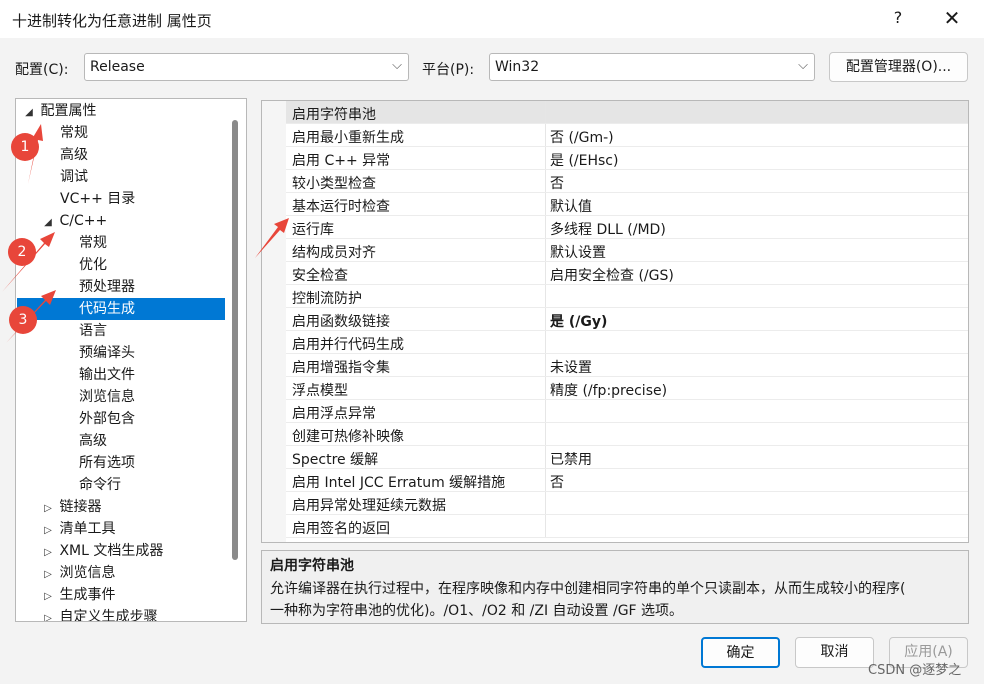 The height and width of the screenshot is (684, 984). Describe the element at coordinates (23, 320) in the screenshot. I see `annotation-badge-3: 3` at that location.